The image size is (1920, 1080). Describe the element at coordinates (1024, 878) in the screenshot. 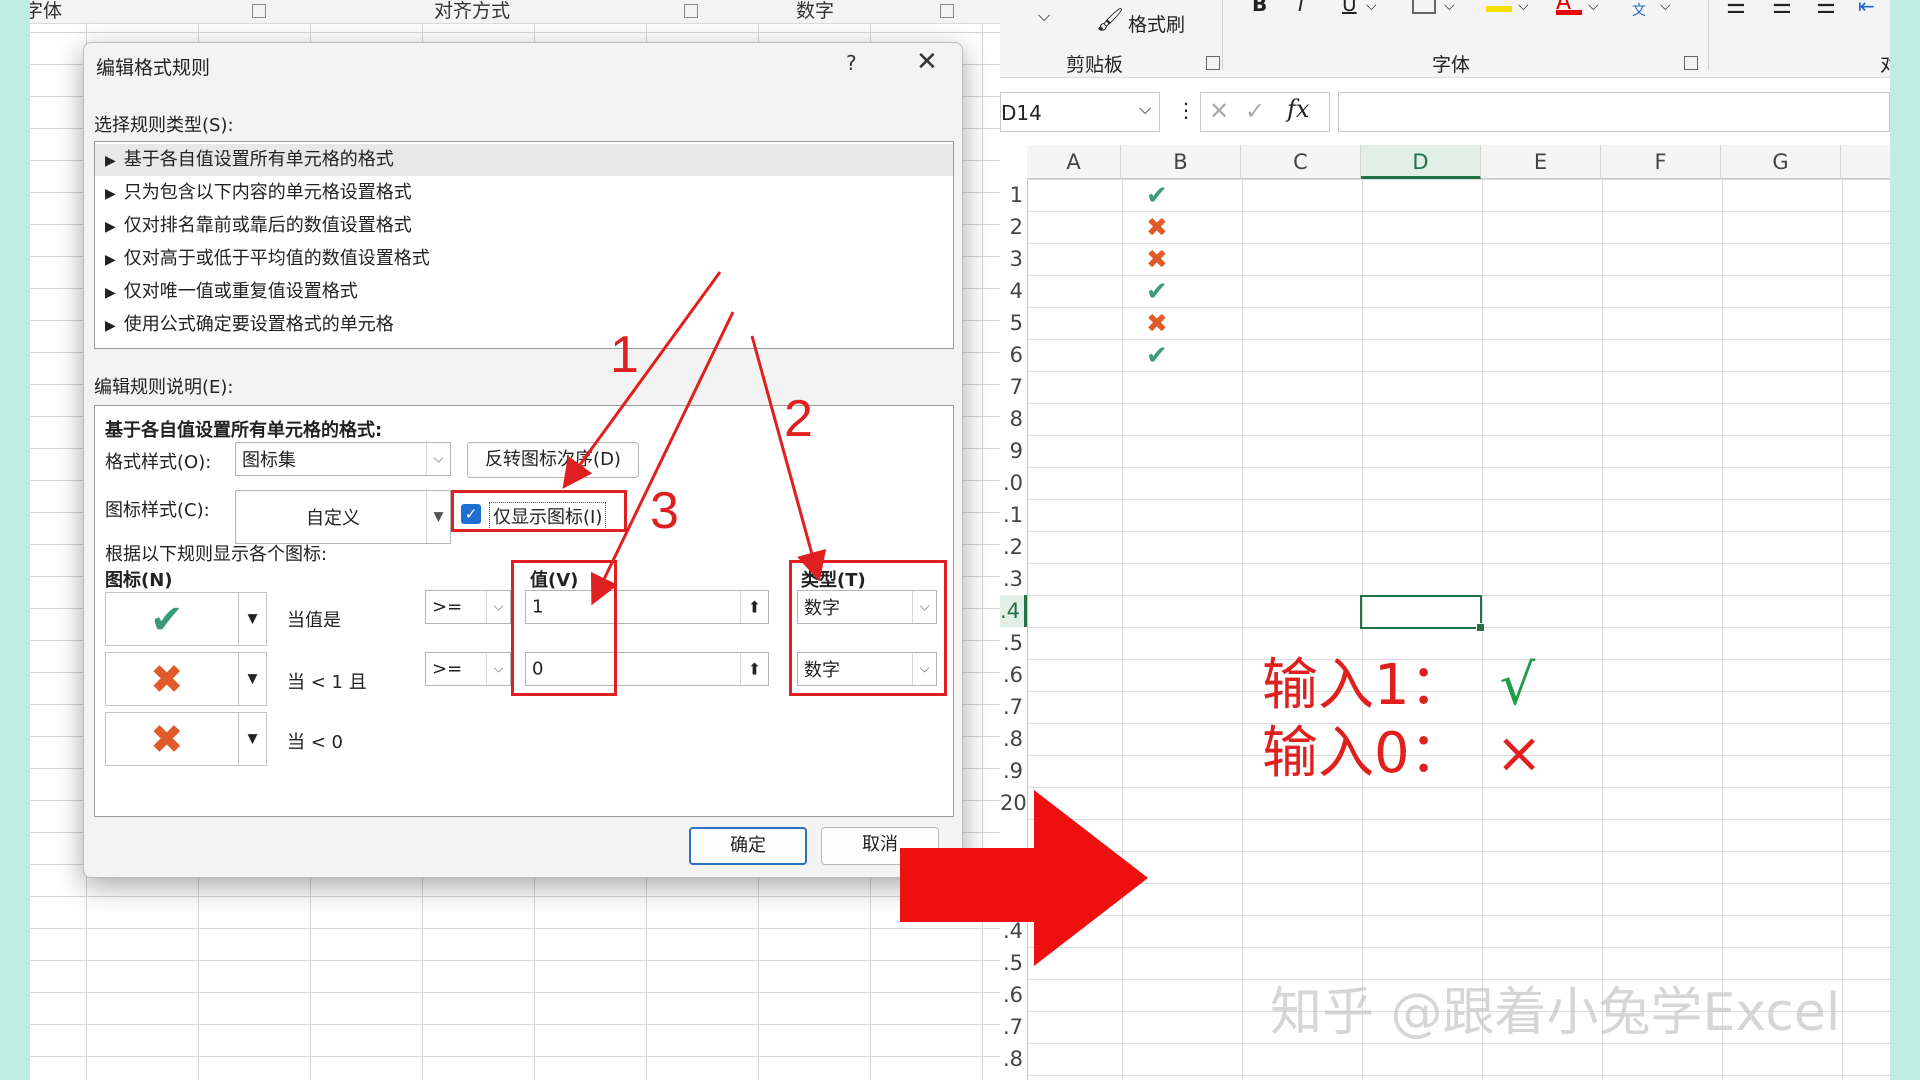

I see `big-right-arrow` at that location.